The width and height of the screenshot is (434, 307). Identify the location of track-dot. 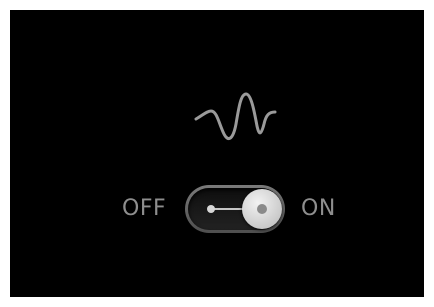
(211, 209).